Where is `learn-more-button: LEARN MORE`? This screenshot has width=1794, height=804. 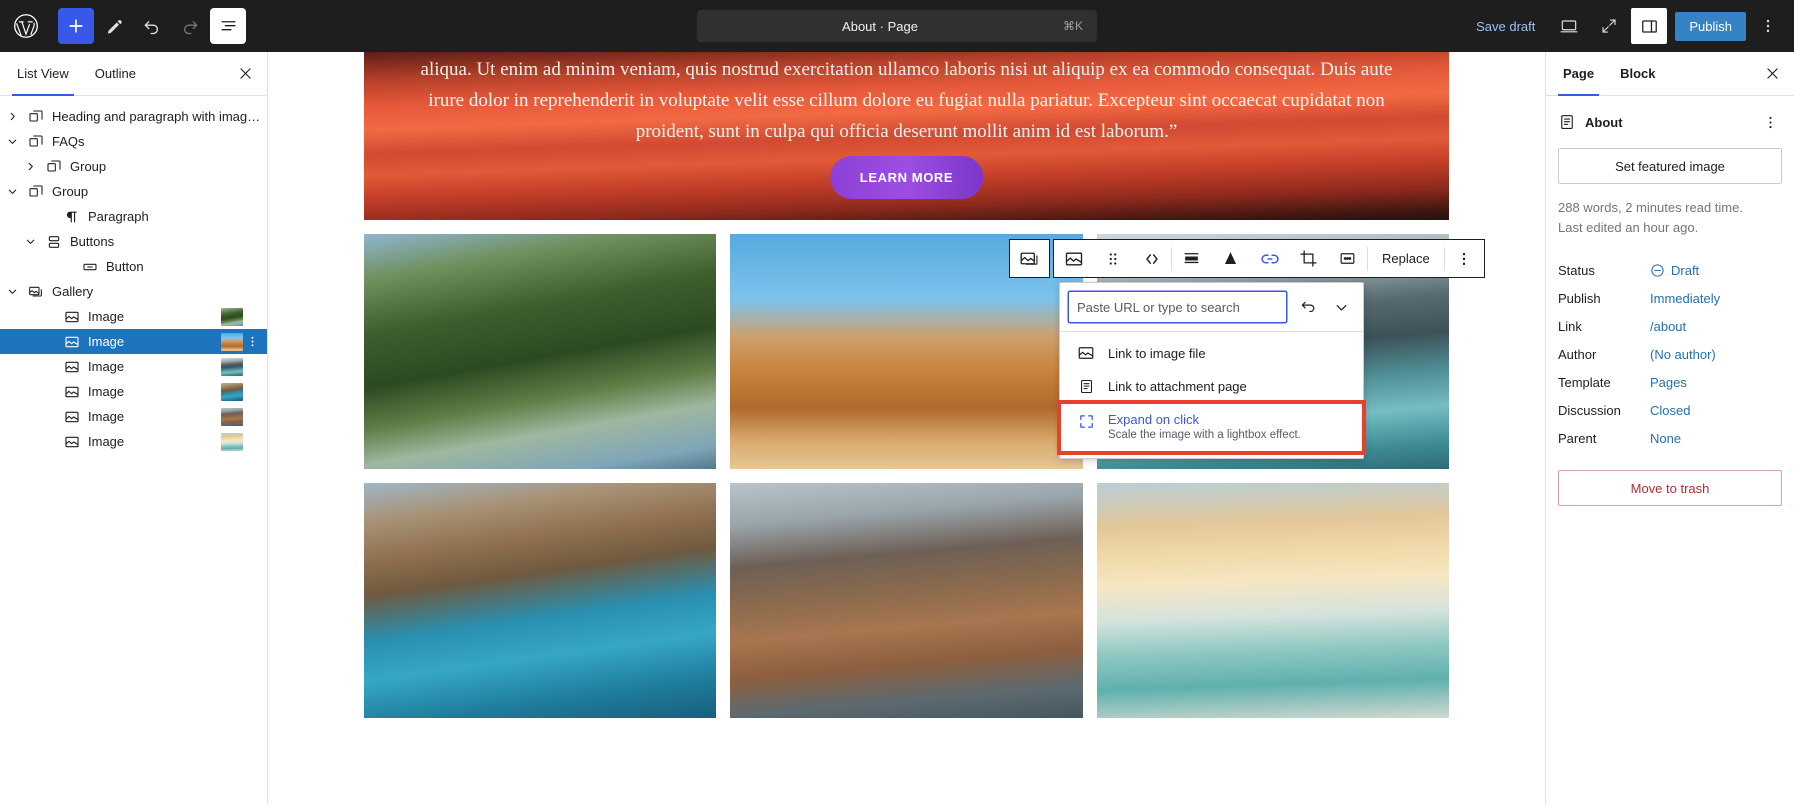 learn-more-button: LEARN MORE is located at coordinates (906, 177).